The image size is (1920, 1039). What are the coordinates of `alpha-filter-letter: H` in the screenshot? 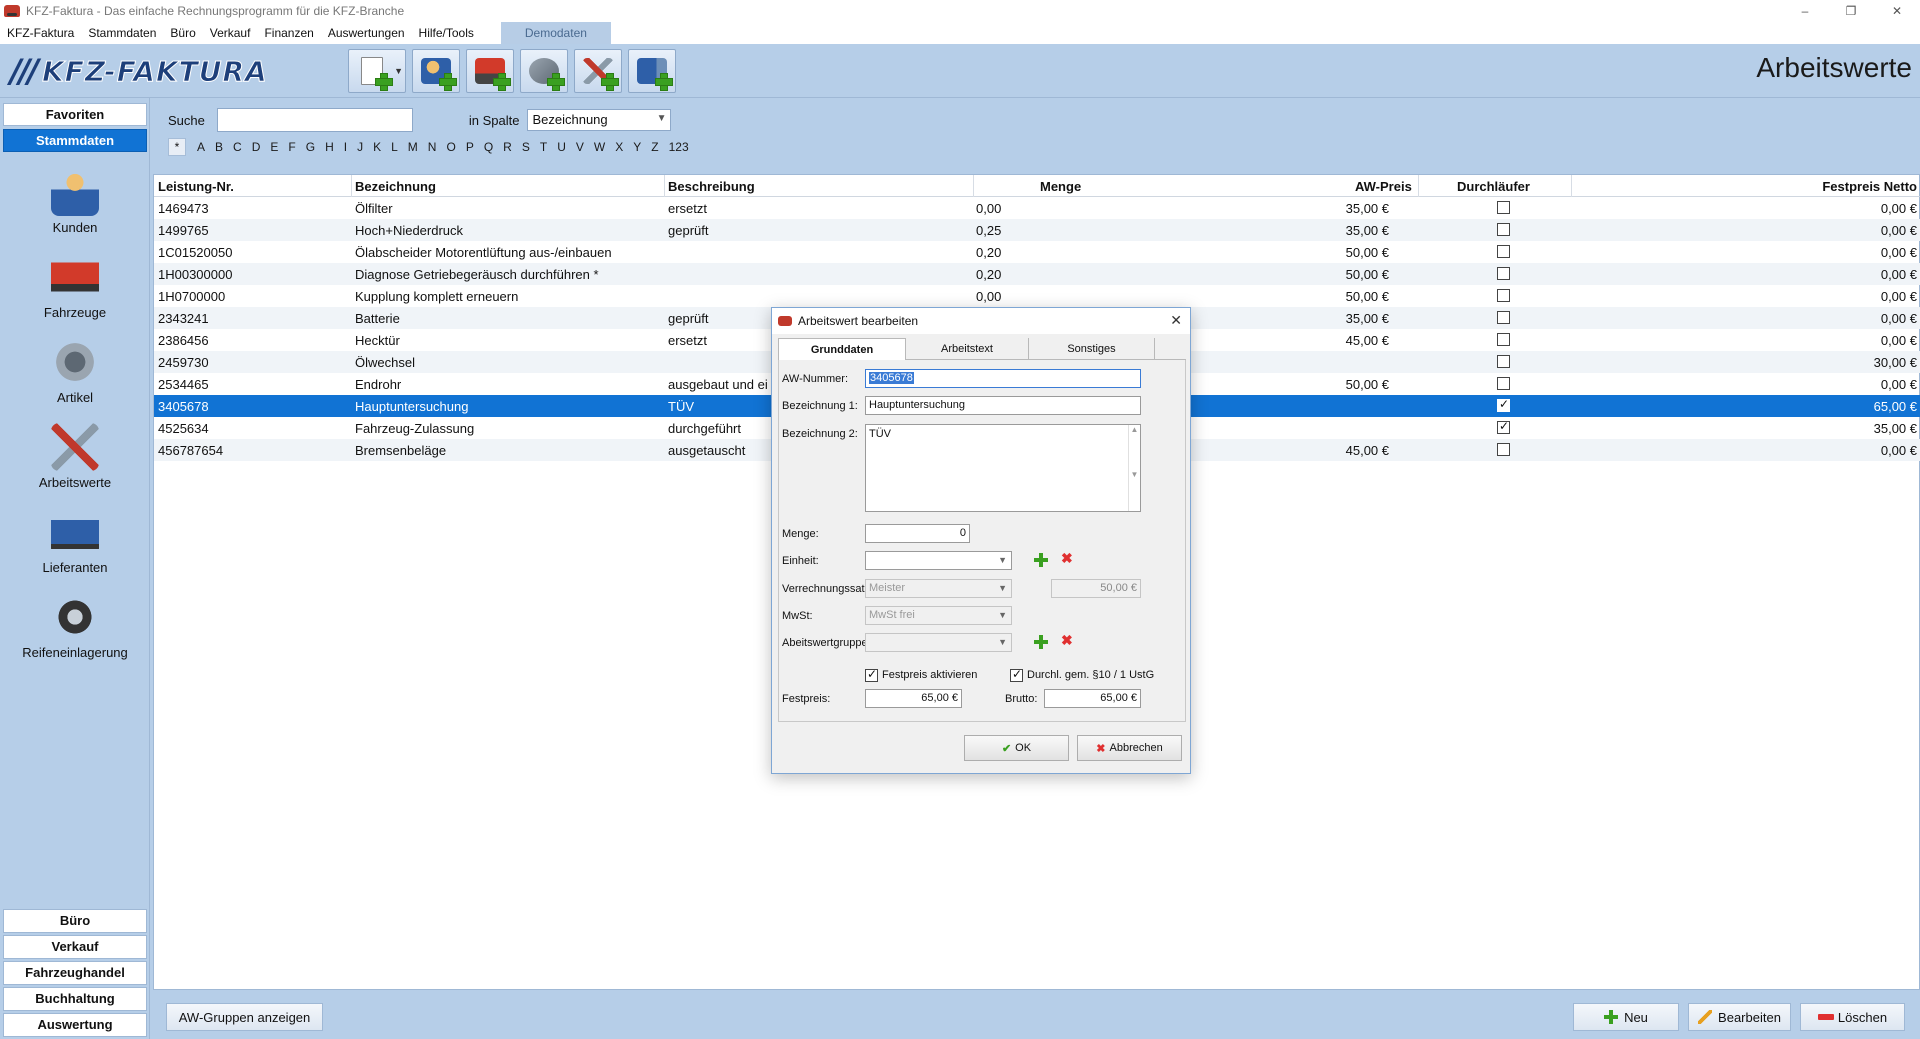 It's located at (329, 147).